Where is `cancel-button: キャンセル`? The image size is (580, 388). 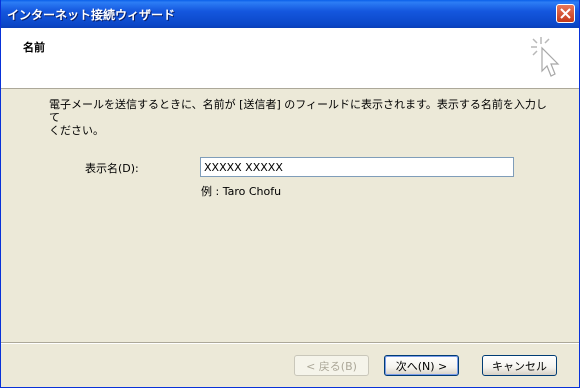 cancel-button: キャンセル is located at coordinates (519, 365).